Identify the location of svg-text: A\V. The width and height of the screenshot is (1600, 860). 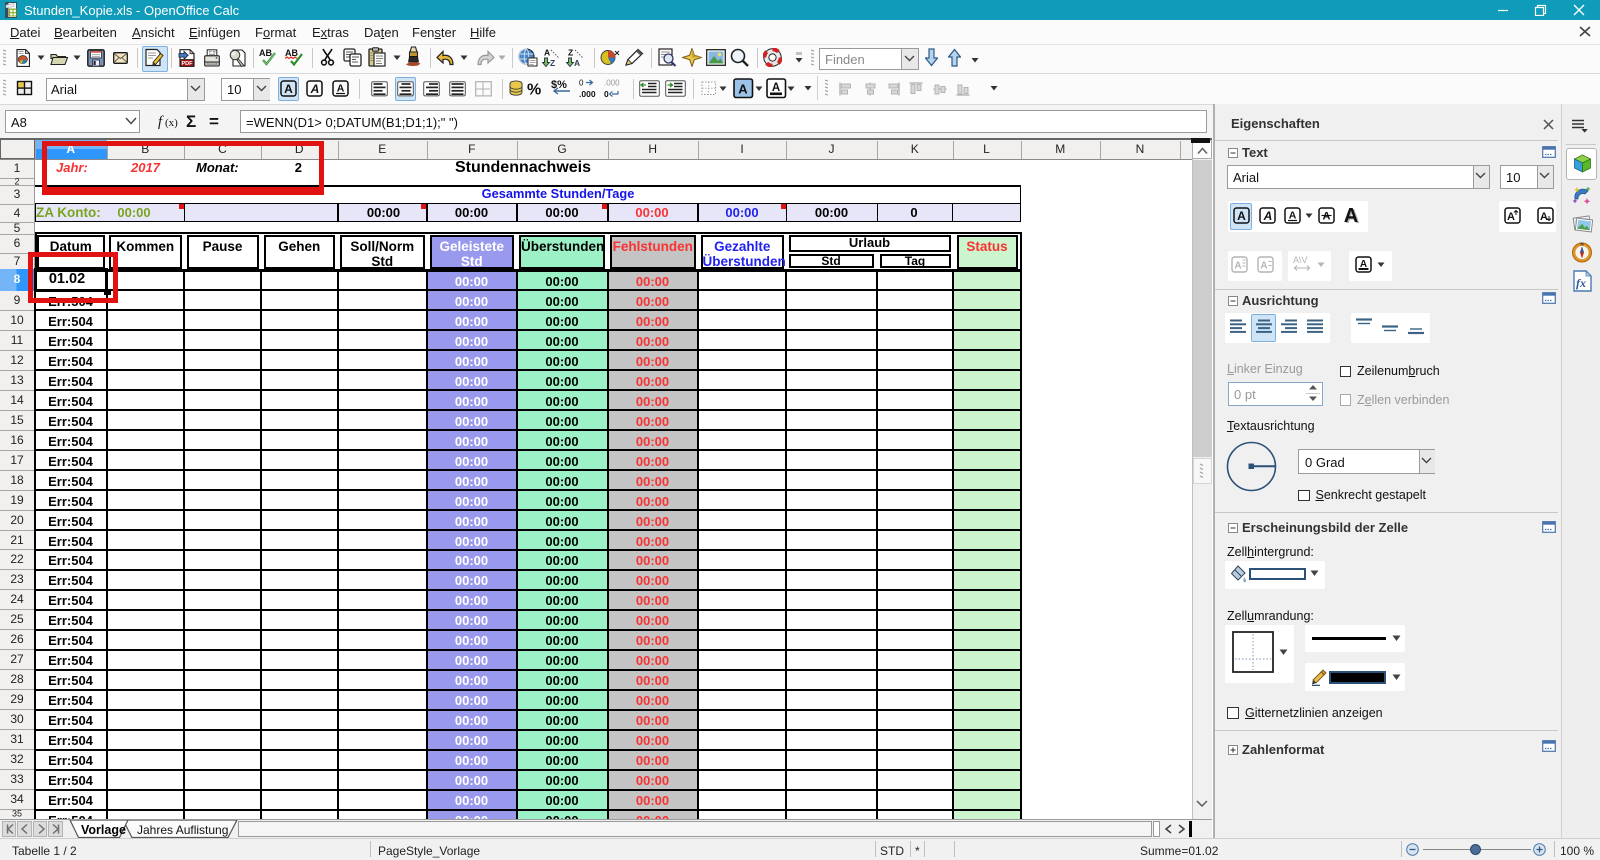
(1300, 260).